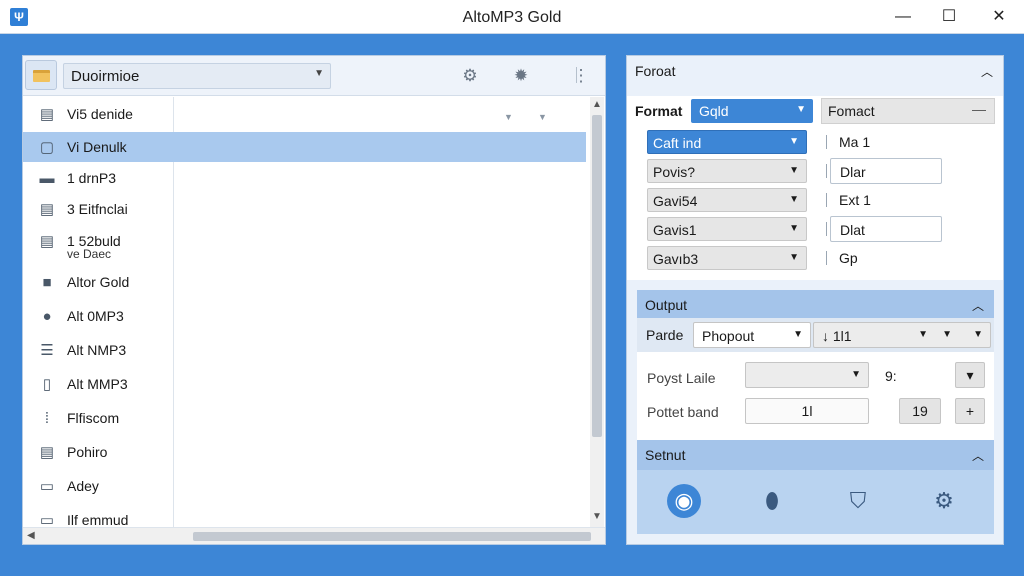 The height and width of the screenshot is (576, 1024). What do you see at coordinates (95, 316) in the screenshot?
I see `file-item-label: Alt 0MP3` at bounding box center [95, 316].